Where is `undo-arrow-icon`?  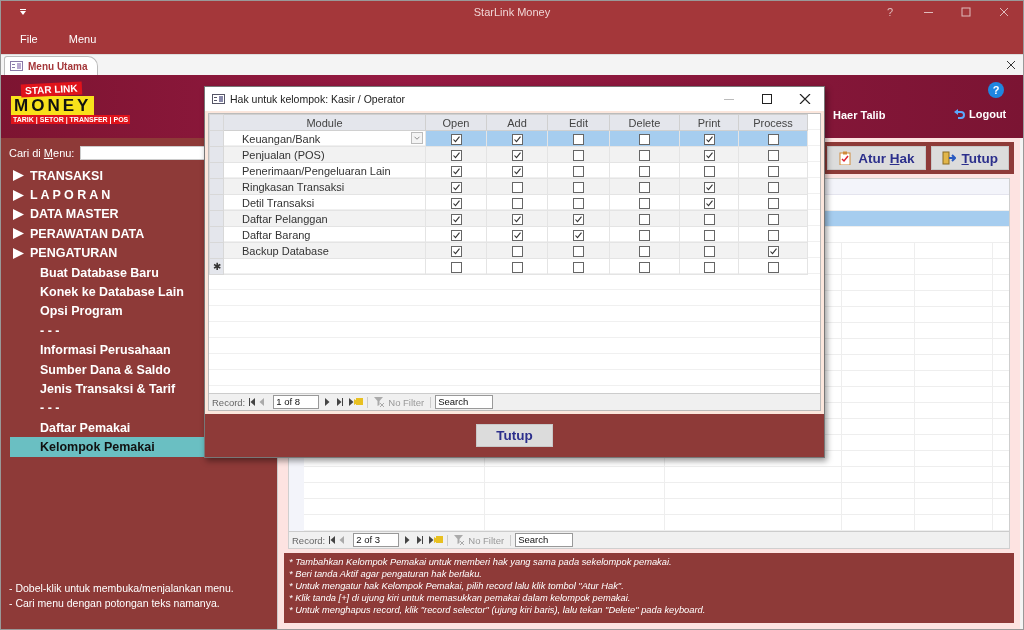
undo-arrow-icon is located at coordinates (959, 114).